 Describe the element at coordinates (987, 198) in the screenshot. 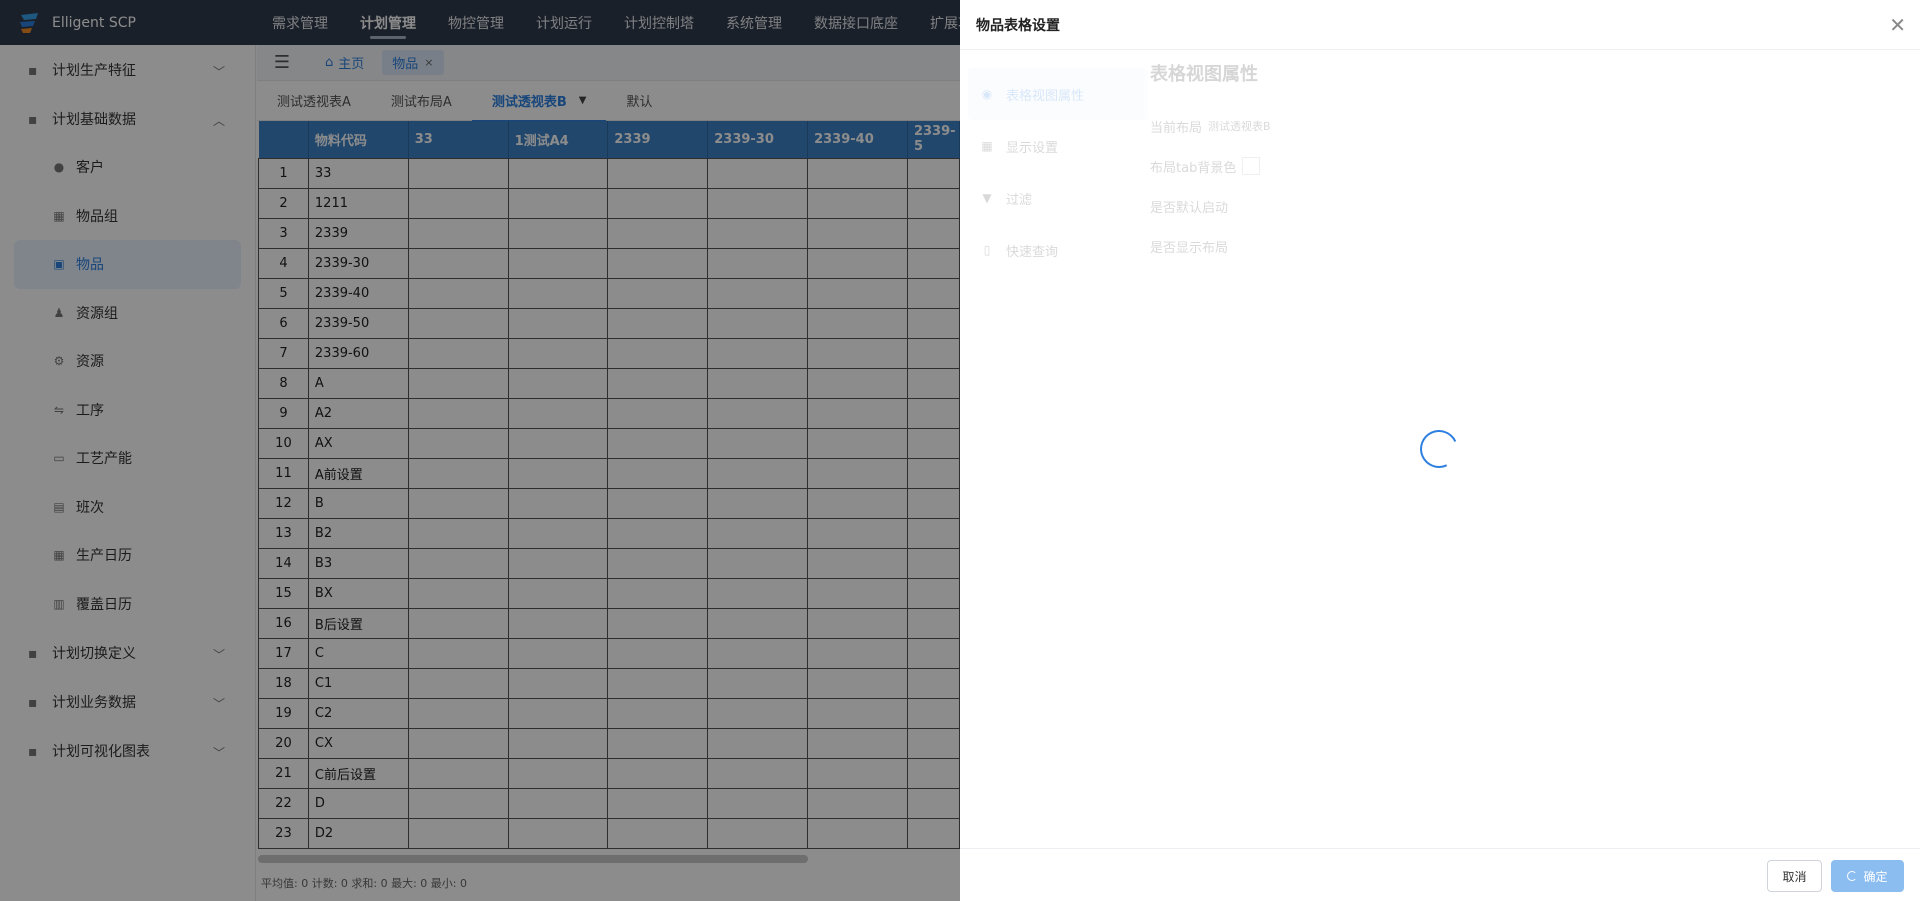

I see `filter-icon: ▼` at that location.